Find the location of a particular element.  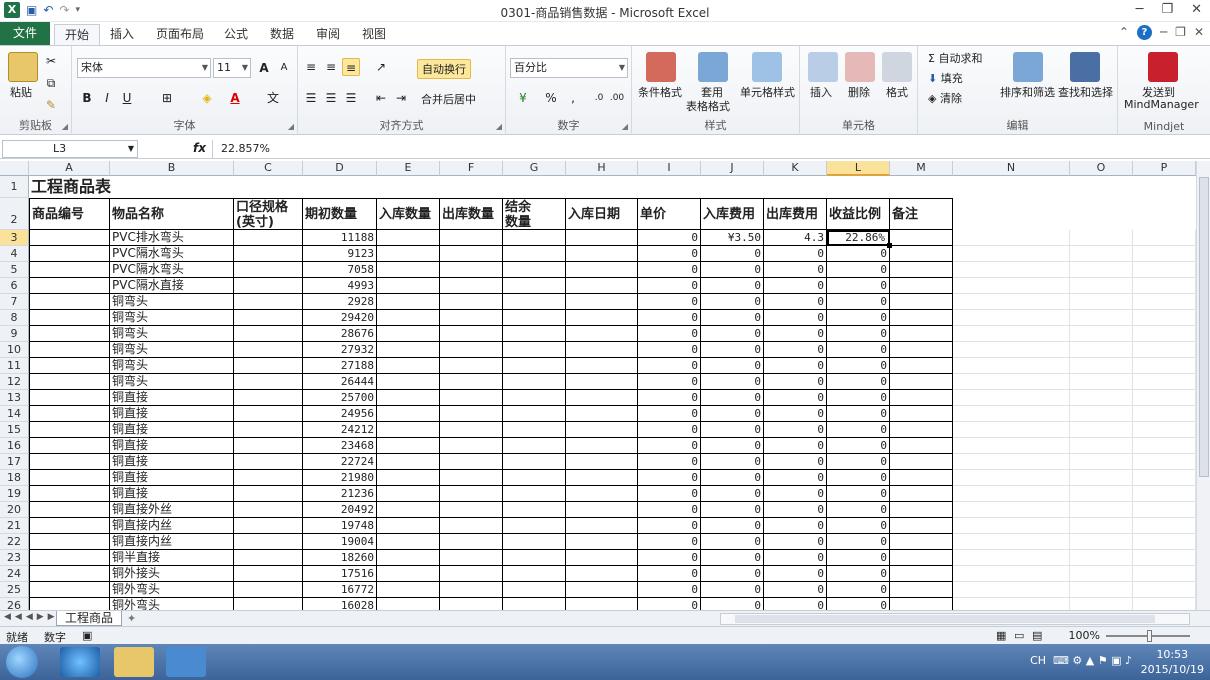

new-sheet-icon: ✦ is located at coordinates (131, 618).